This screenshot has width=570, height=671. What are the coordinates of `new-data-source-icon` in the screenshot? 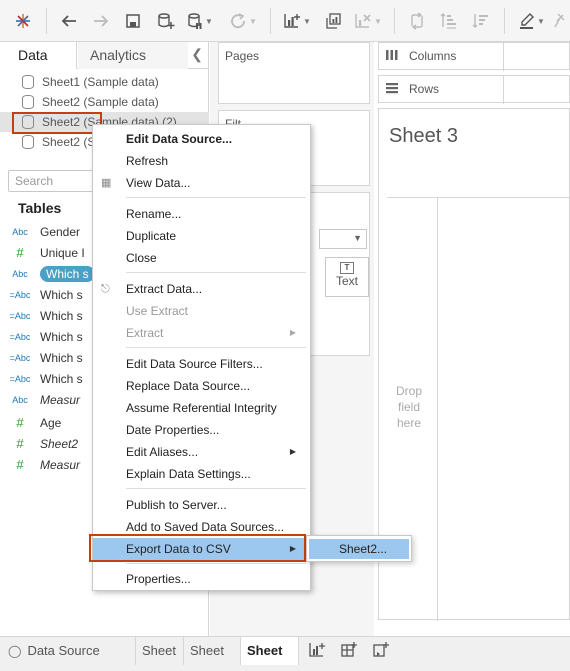 It's located at (166, 21).